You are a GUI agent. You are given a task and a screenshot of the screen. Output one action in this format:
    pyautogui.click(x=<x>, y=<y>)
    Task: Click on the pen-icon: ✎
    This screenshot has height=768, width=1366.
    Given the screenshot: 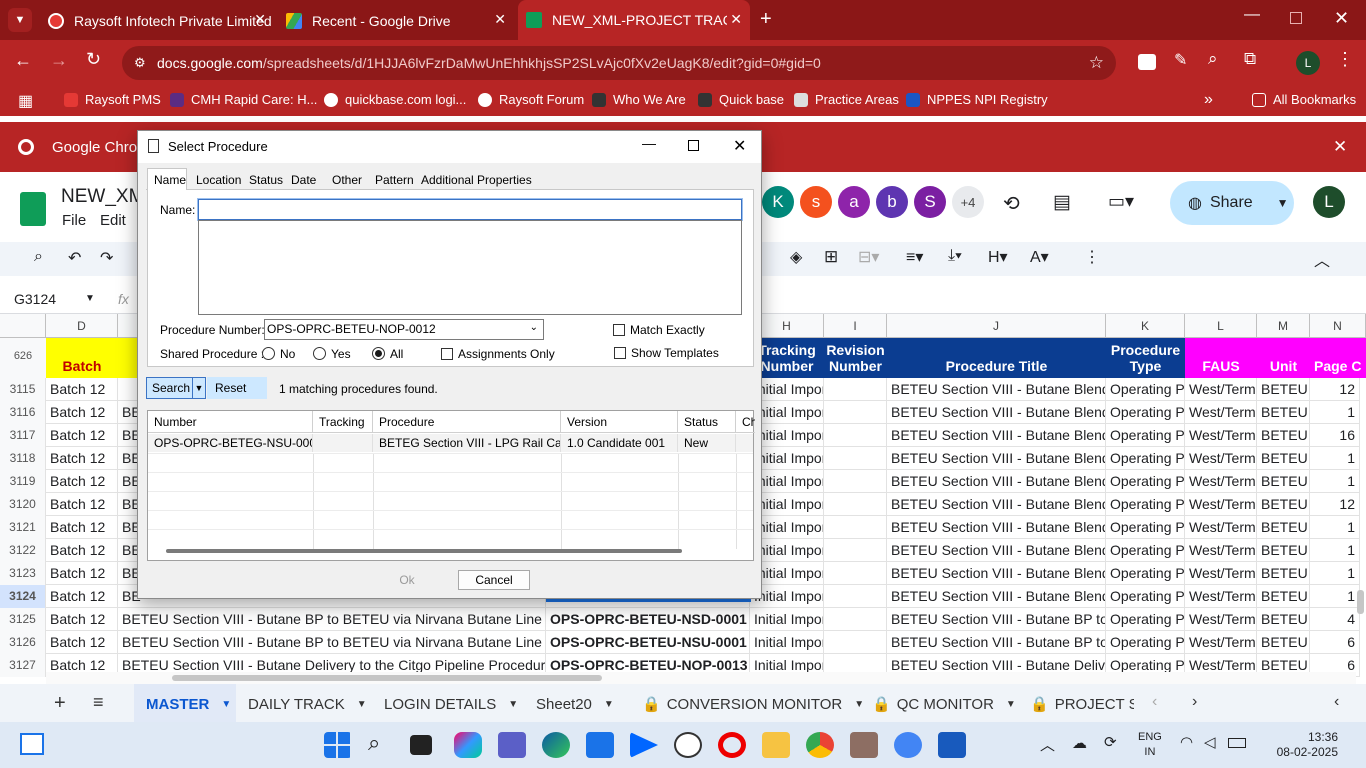 What is the action you would take?
    pyautogui.click(x=1180, y=60)
    